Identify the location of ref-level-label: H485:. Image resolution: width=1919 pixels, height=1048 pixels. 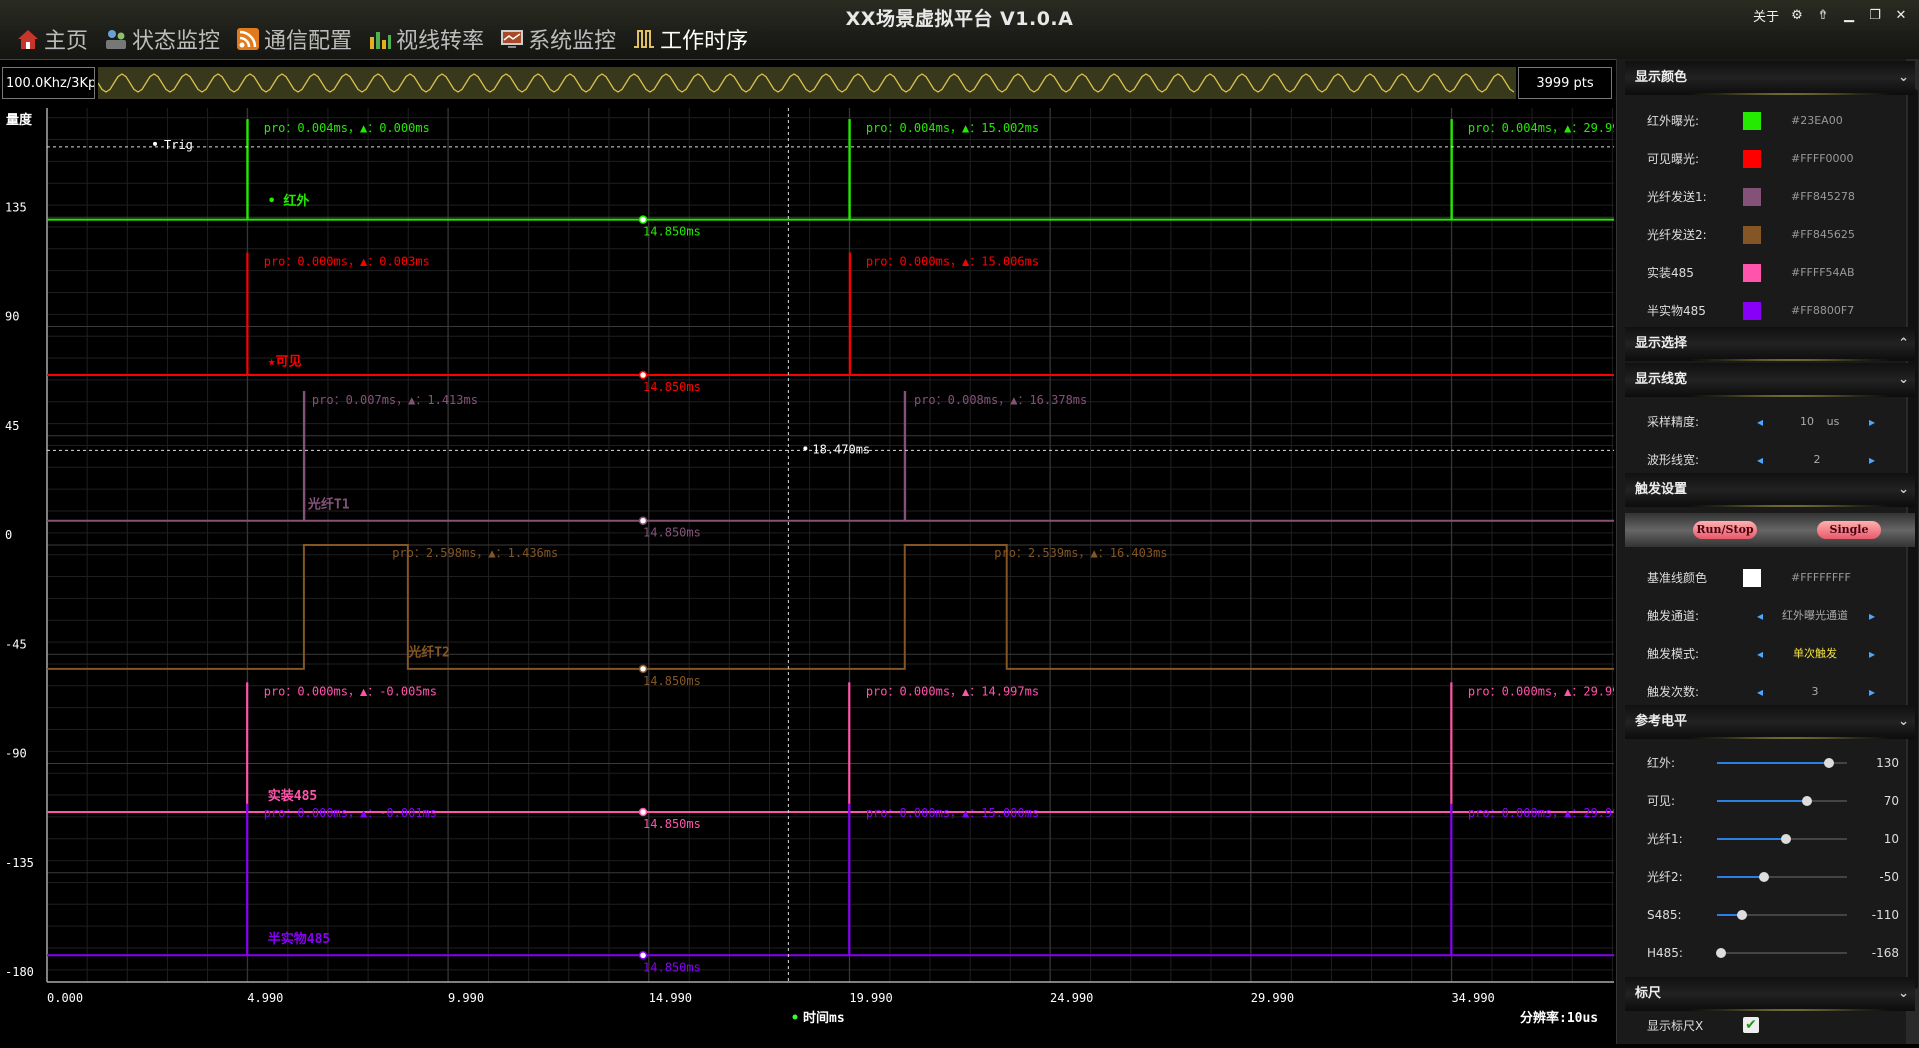
(1665, 953).